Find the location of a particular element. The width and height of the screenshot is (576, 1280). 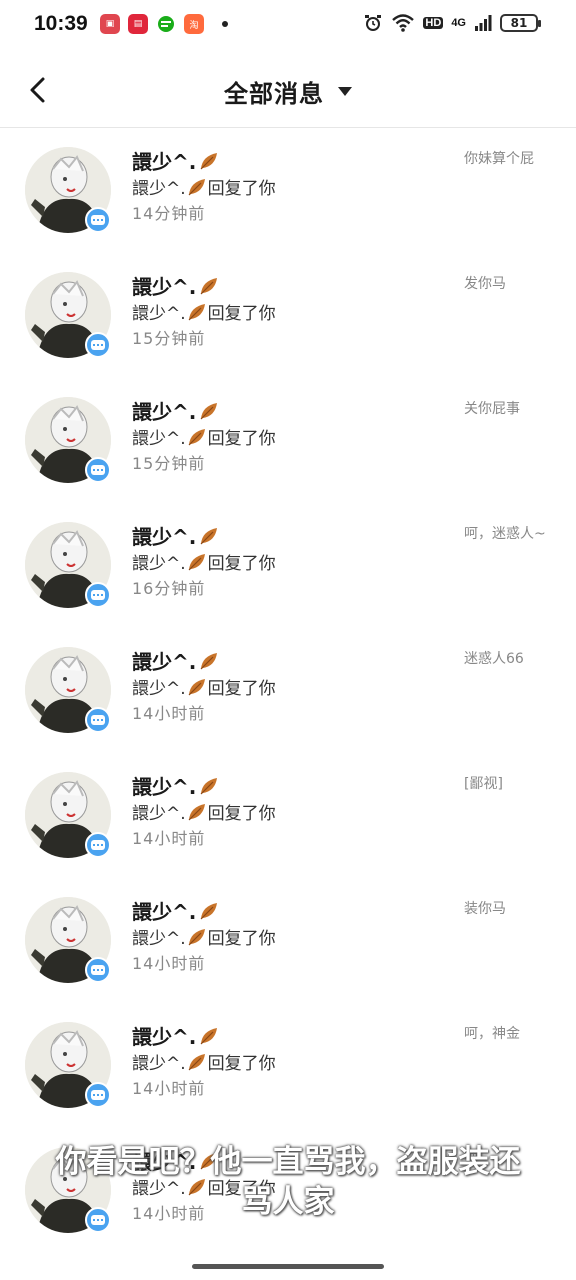

system-icons: HD 4G 81 is located at coordinates (452, 23).